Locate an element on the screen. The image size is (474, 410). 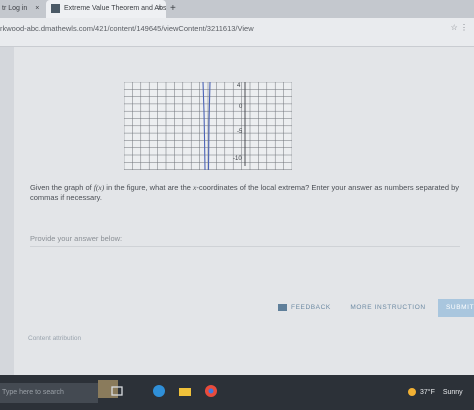
sun-icon is located at coordinates (412, 392).